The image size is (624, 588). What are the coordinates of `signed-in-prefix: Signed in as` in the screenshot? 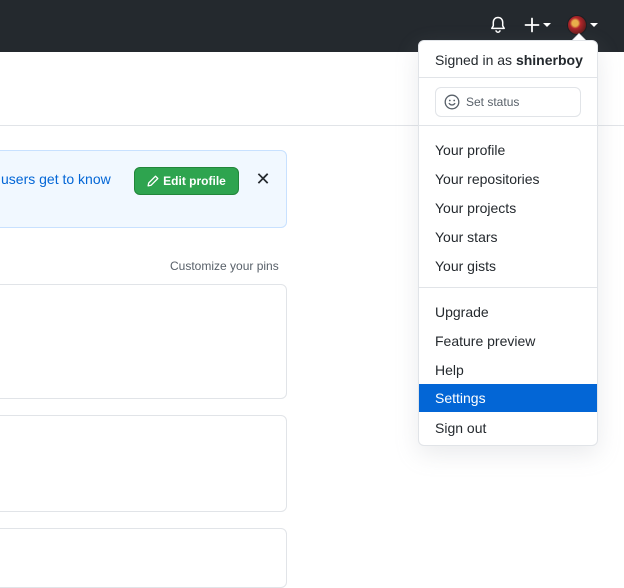 It's located at (474, 60).